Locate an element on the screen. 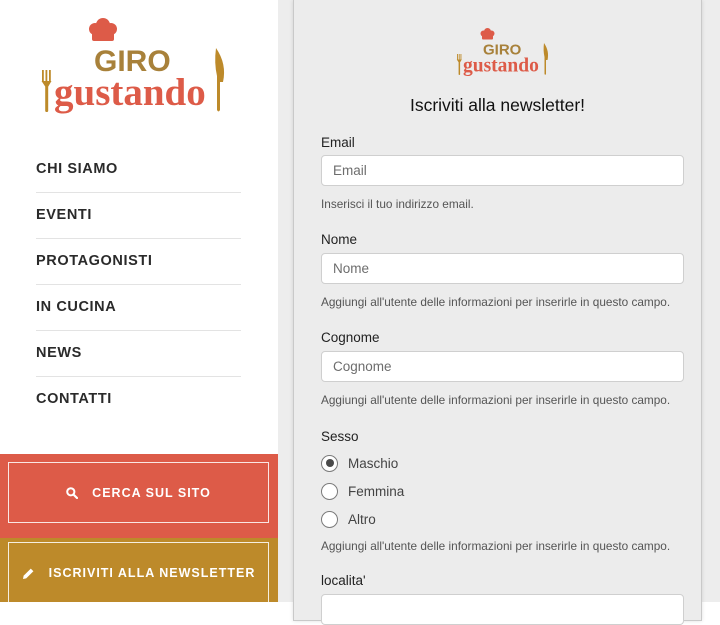 The image size is (720, 625). giro-gustando-logo-small: GIRO gustando is located at coordinates (502, 52).